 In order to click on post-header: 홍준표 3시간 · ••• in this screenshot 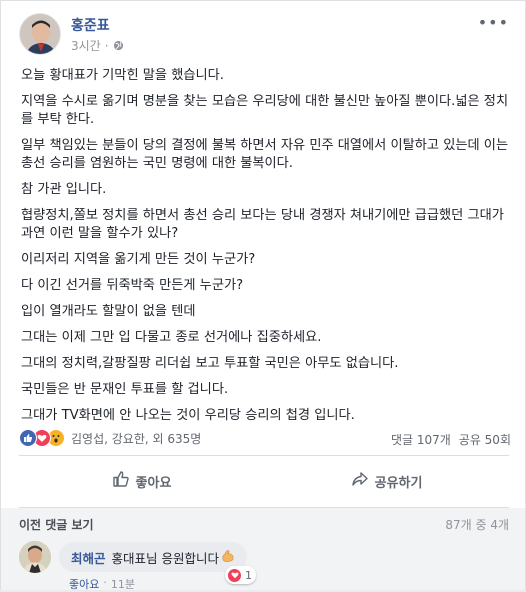, I will do `click(264, 36)`.